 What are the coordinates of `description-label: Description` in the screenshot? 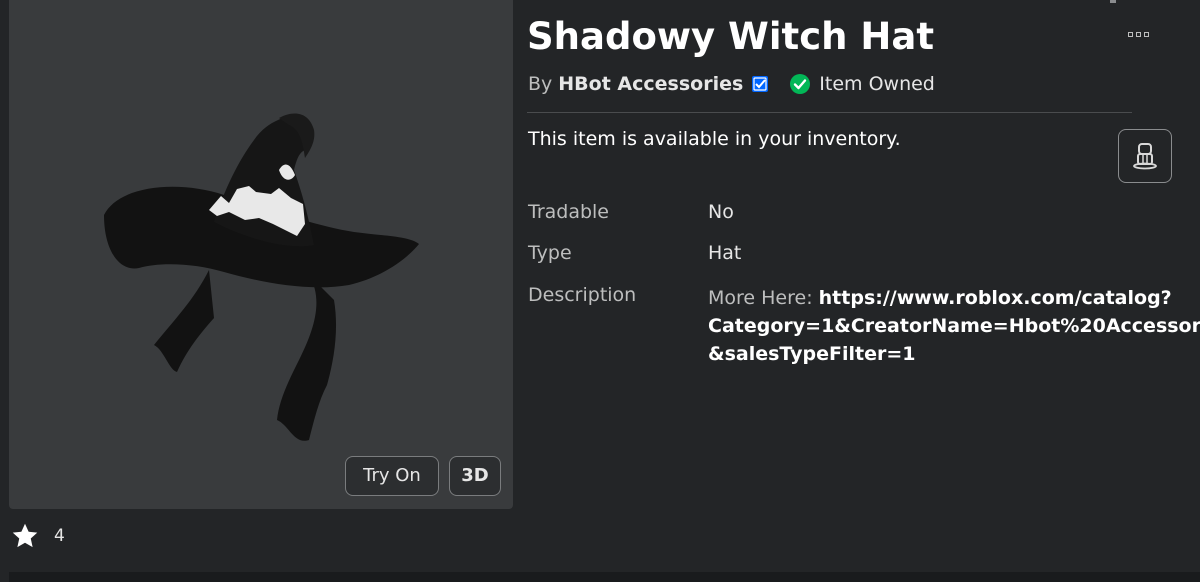 It's located at (582, 295).